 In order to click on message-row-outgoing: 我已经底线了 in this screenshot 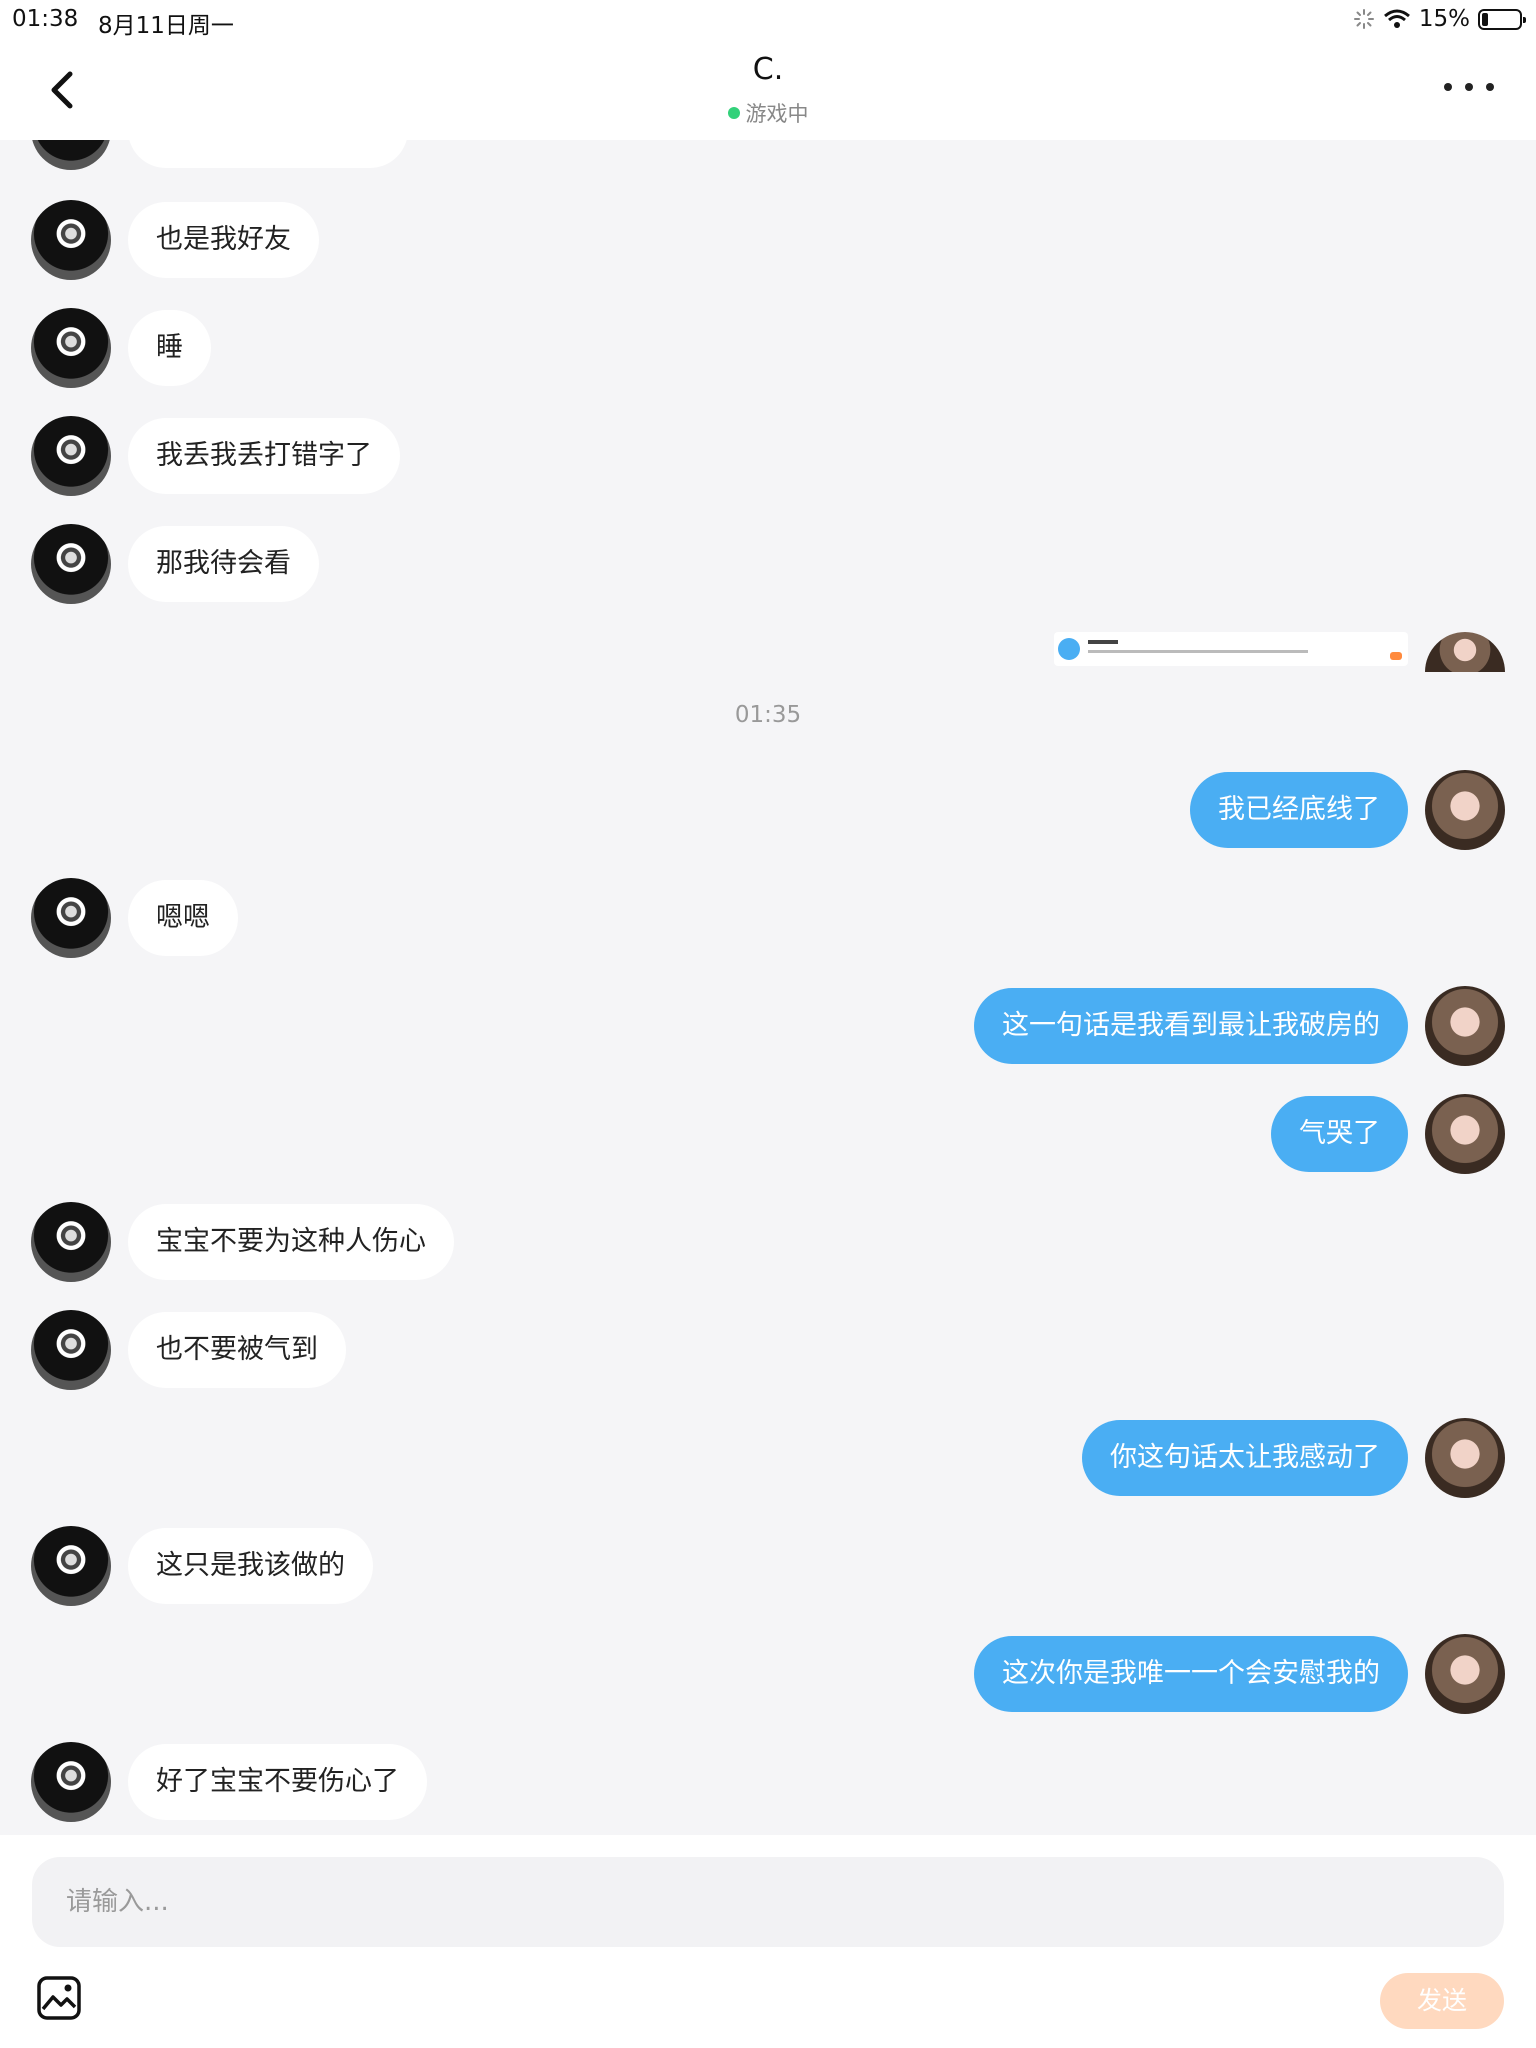, I will do `click(768, 810)`.